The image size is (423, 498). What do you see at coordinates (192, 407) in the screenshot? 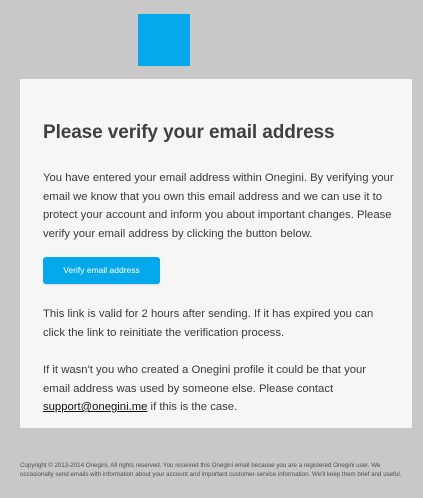
I see `contact-text-after: if this is the case.` at bounding box center [192, 407].